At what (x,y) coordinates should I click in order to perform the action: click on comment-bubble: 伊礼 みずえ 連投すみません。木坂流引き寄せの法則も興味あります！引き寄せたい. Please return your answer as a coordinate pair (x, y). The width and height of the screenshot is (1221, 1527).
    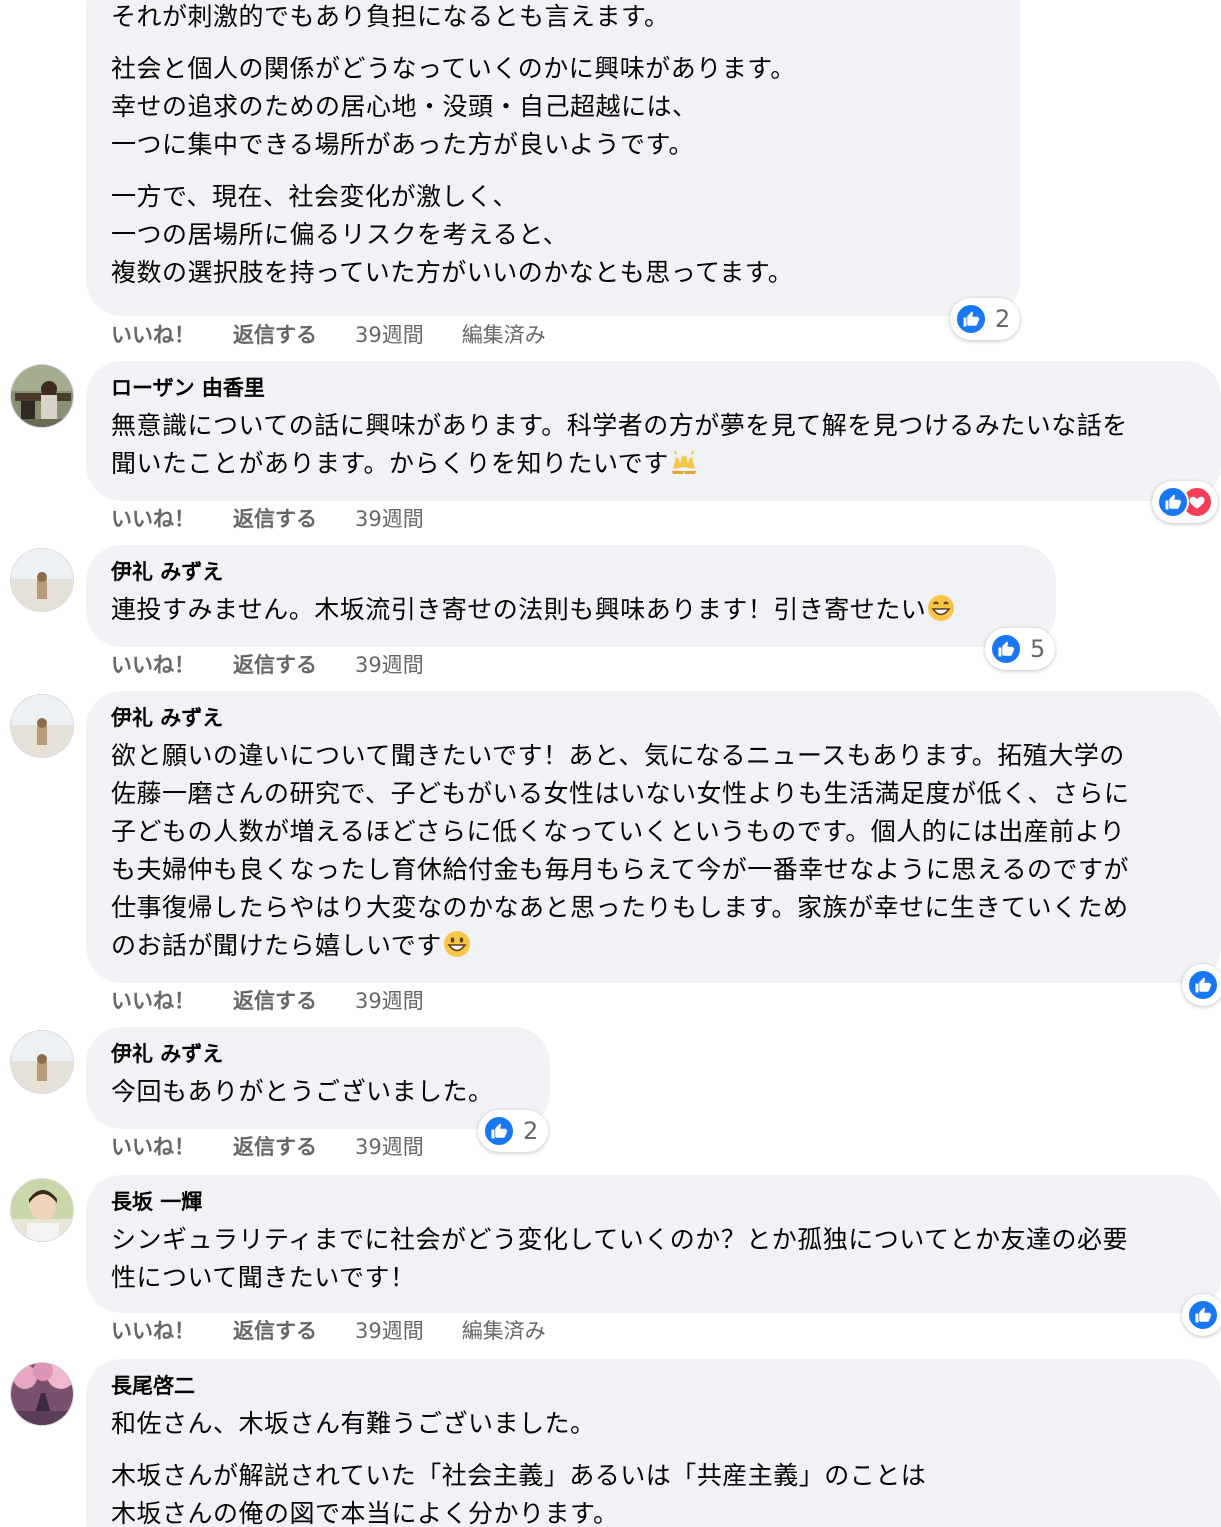
    Looking at the image, I should click on (571, 596).